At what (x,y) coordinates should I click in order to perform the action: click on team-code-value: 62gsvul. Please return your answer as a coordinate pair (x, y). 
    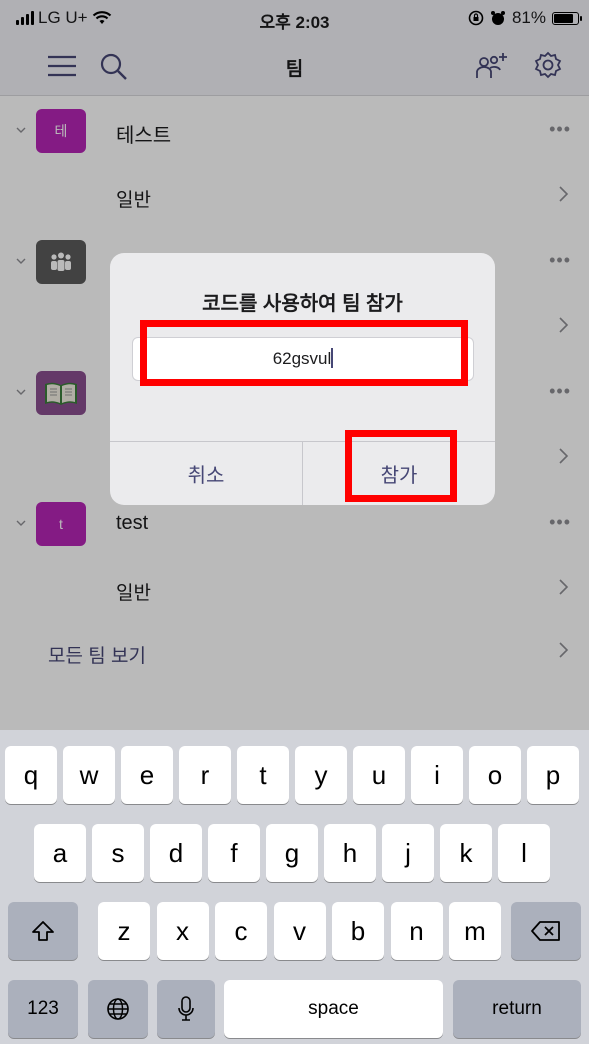
    Looking at the image, I should click on (302, 358).